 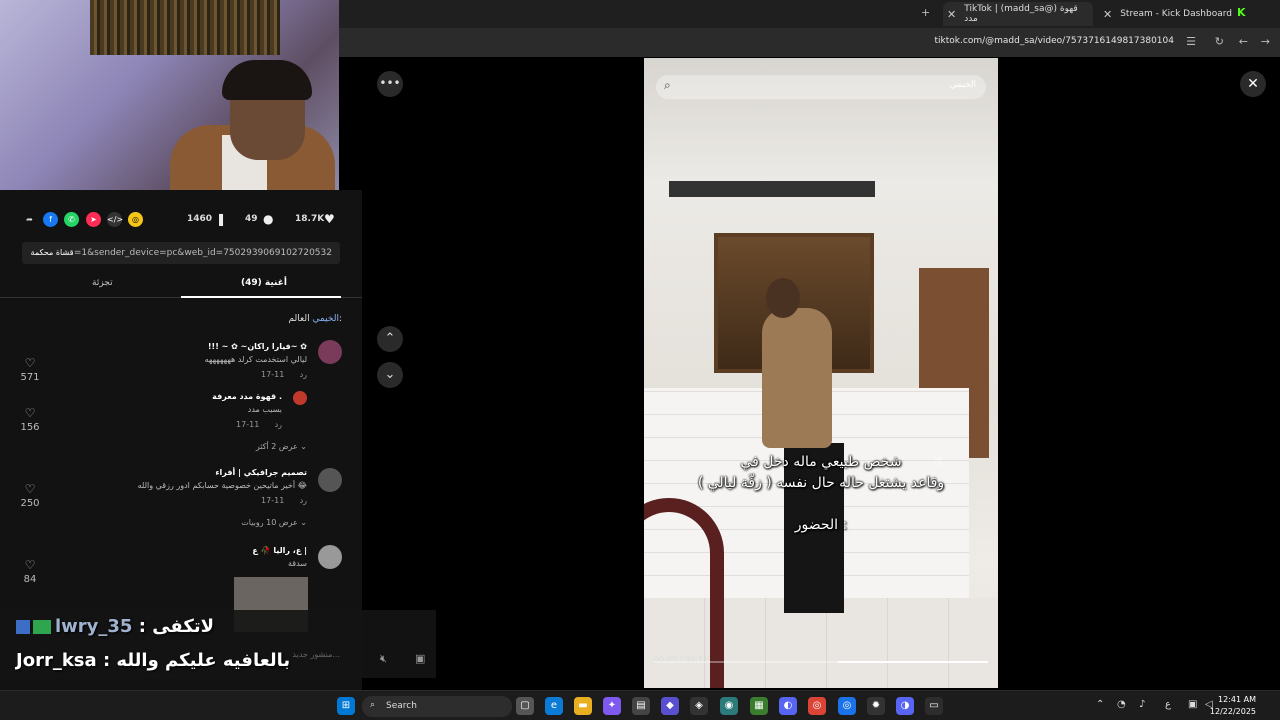 What do you see at coordinates (279, 550) in the screenshot?
I see `comment-user: ع، راليا 🥀 ع |` at bounding box center [279, 550].